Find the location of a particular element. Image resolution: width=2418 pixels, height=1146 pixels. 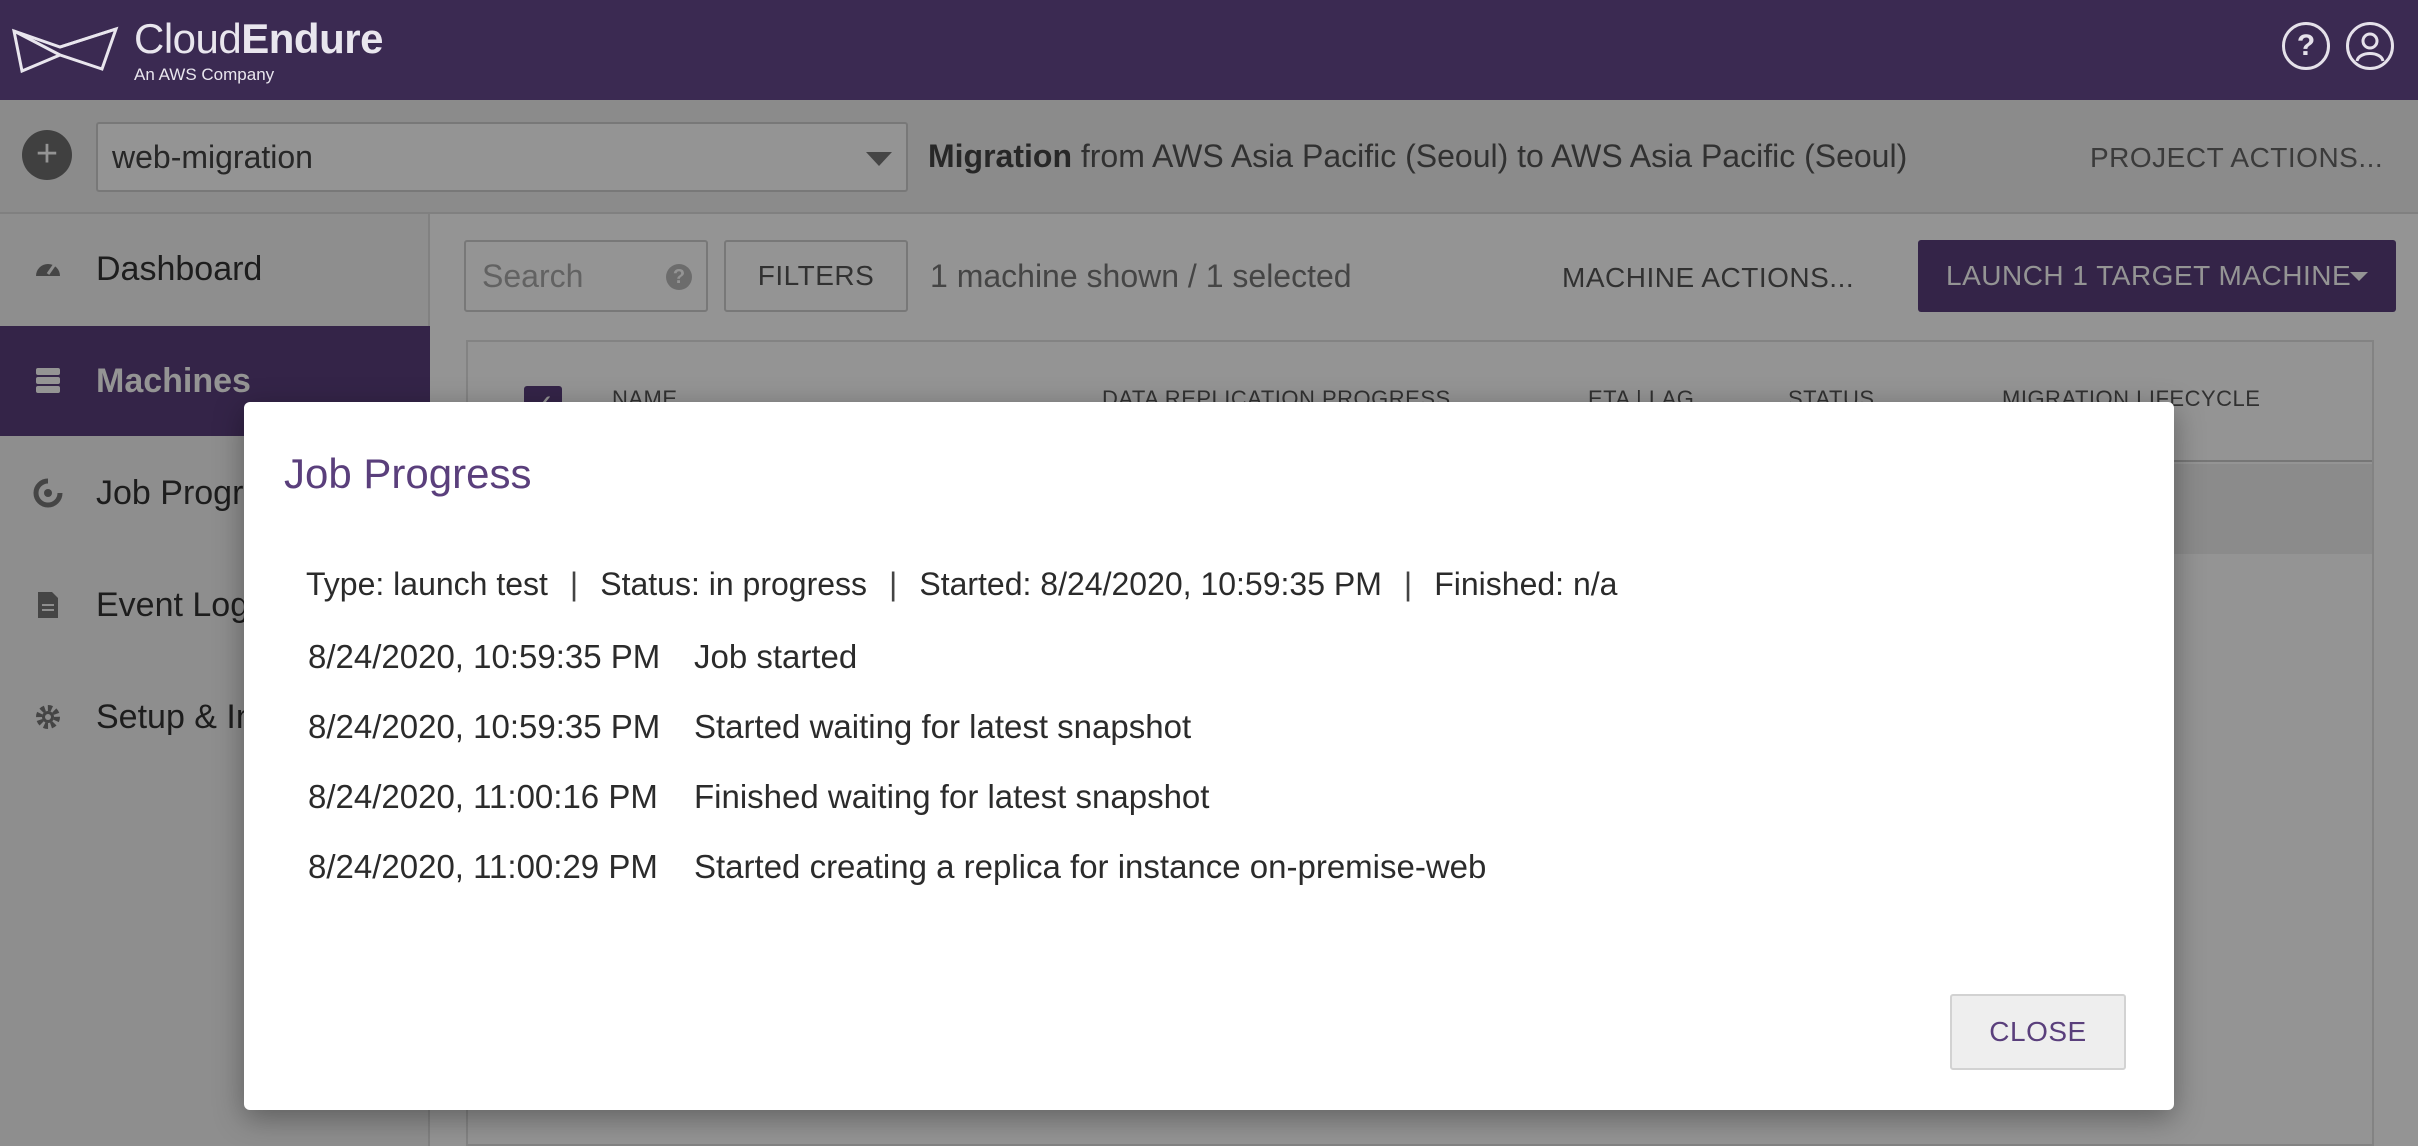

cloudendure-logo: CloudEndure An AWS Company is located at coordinates (196, 50).